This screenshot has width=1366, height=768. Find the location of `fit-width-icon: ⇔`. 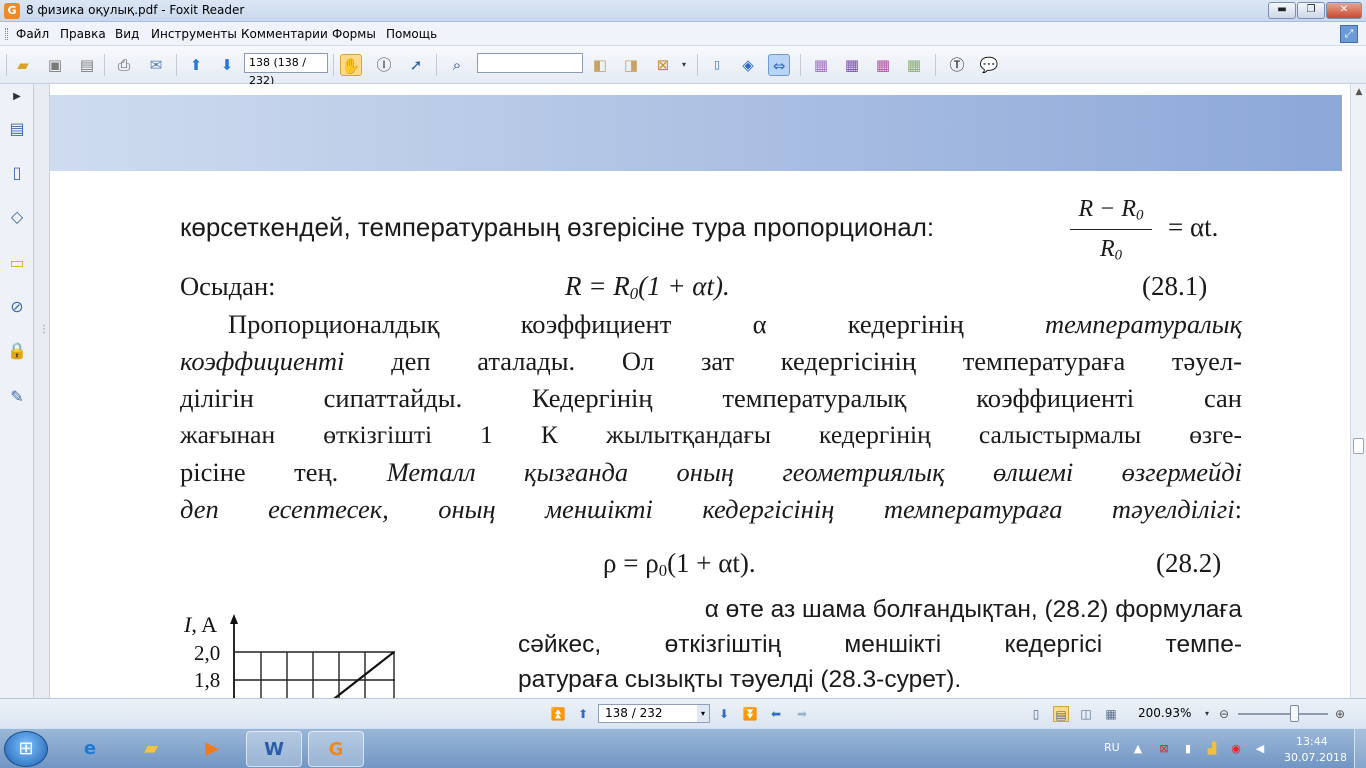

fit-width-icon: ⇔ is located at coordinates (779, 65).